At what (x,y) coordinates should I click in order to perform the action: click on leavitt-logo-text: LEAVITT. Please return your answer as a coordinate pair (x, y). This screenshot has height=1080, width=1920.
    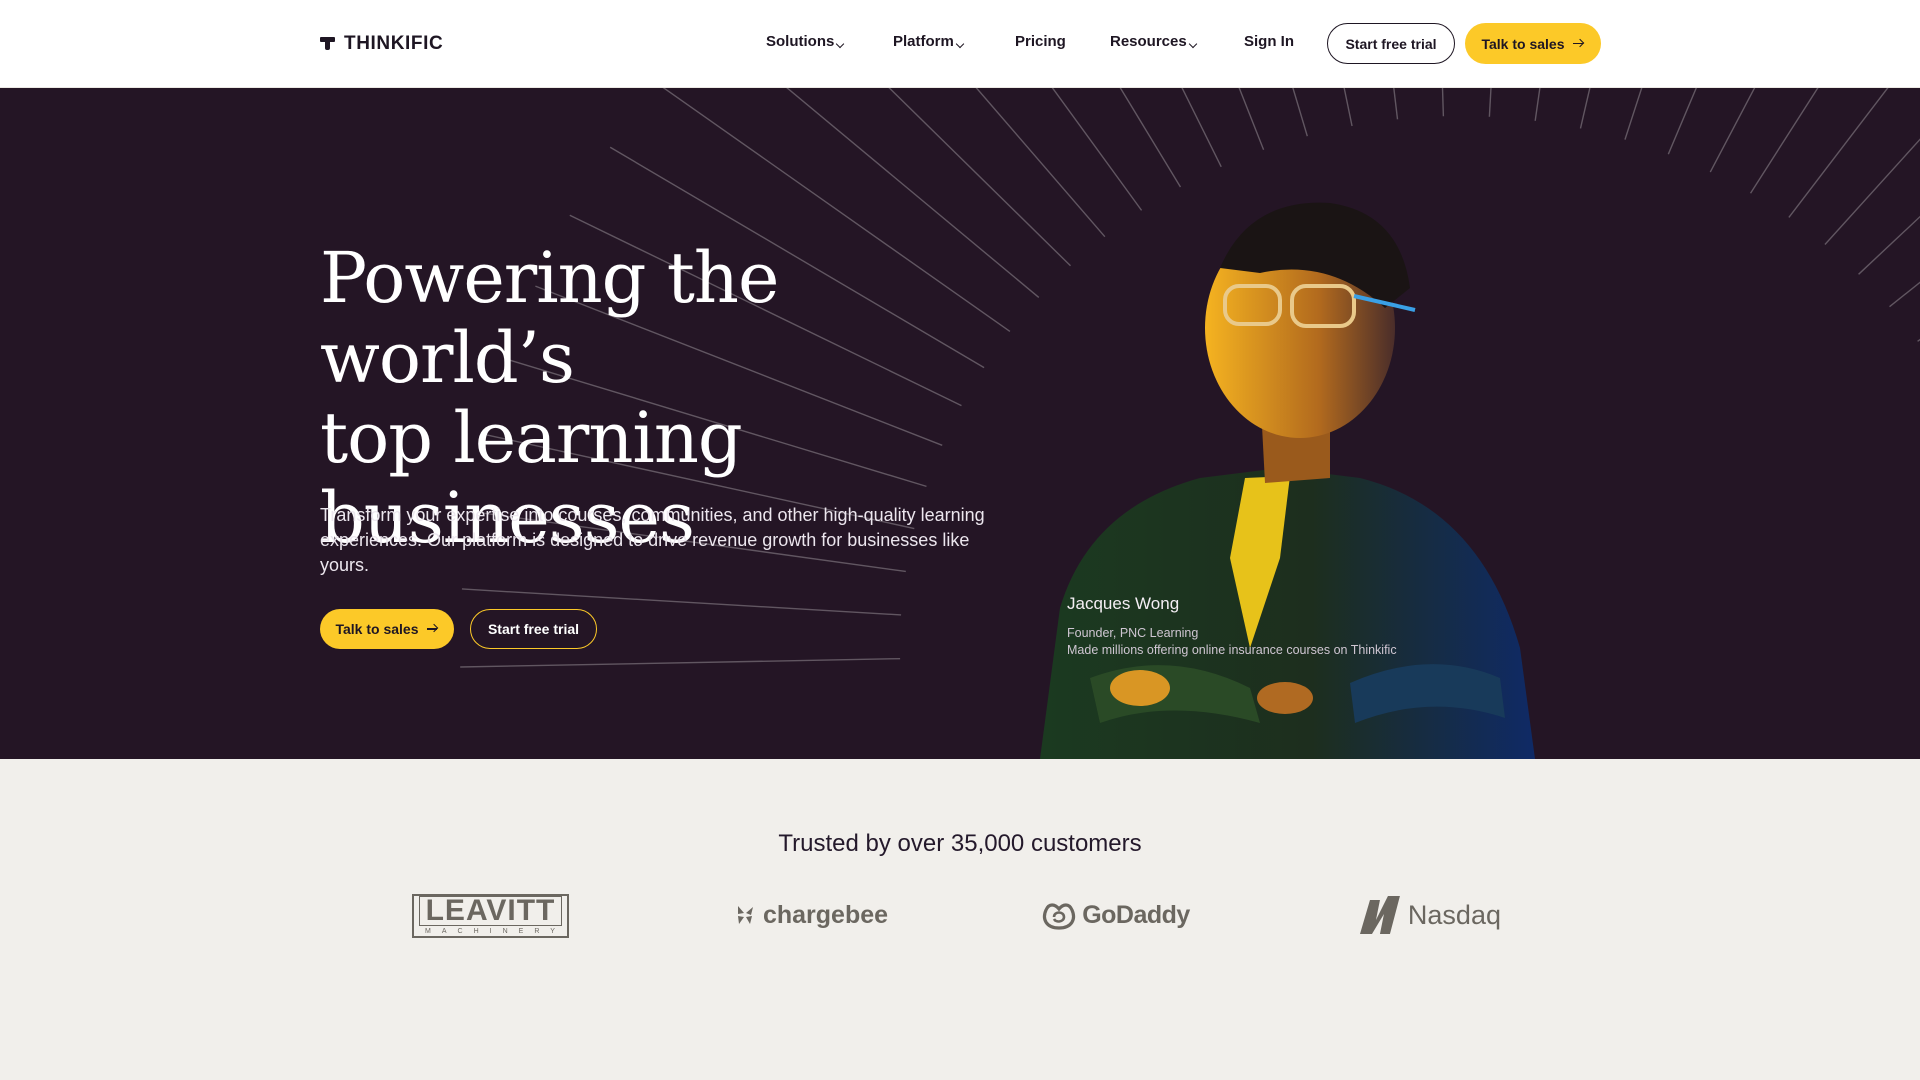
    Looking at the image, I should click on (490, 911).